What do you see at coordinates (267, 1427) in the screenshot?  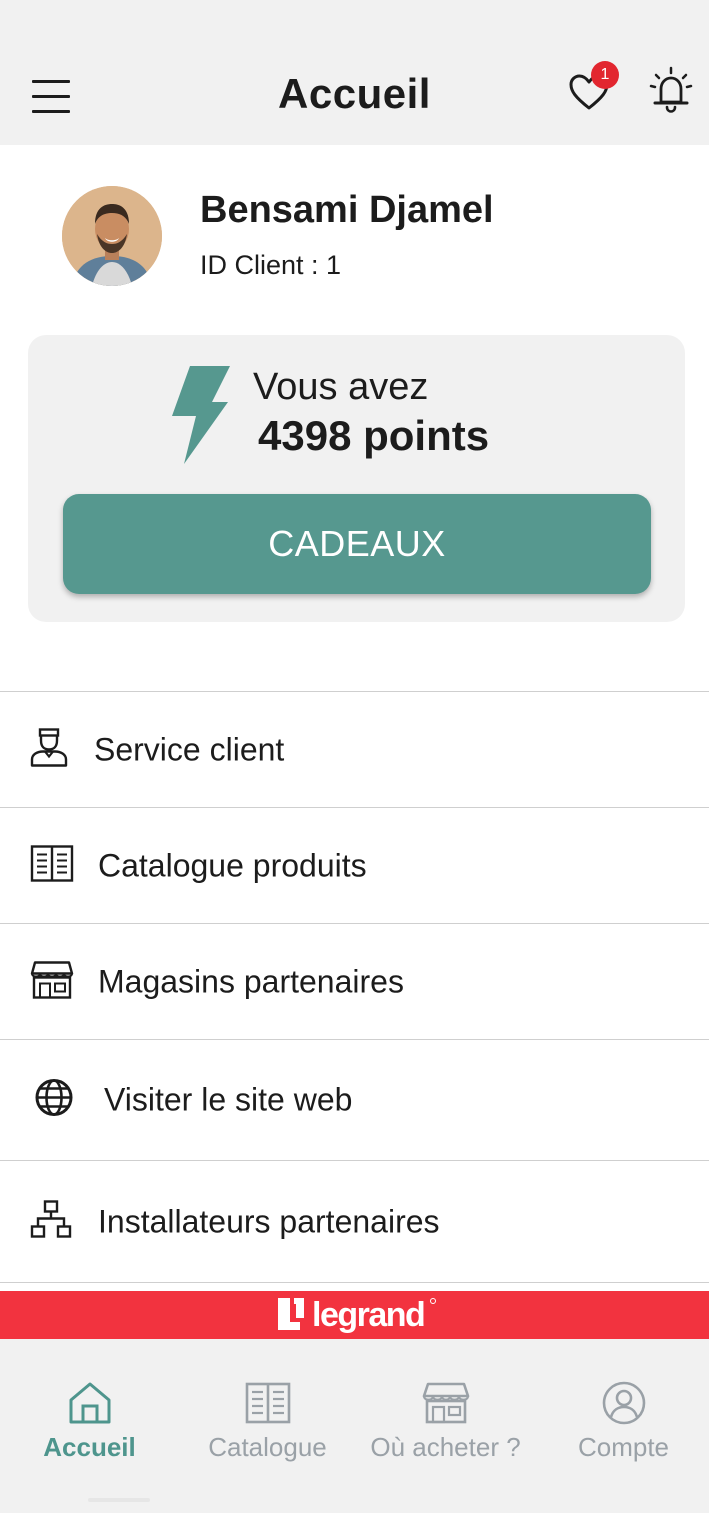 I see `nav-tab-catalogue: Catalogue` at bounding box center [267, 1427].